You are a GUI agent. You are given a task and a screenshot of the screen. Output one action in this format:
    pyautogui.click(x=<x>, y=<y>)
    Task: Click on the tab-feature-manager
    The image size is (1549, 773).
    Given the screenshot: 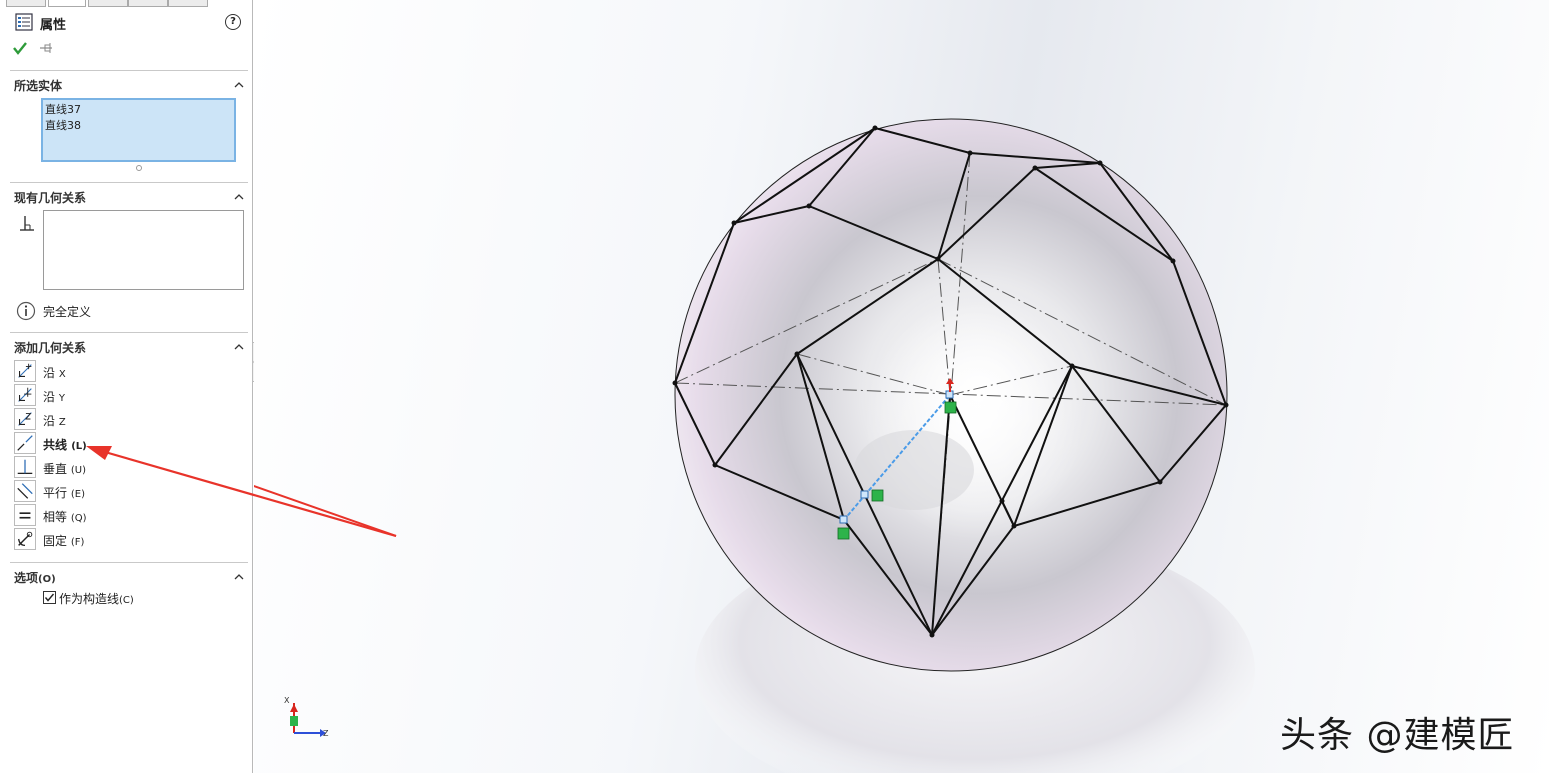 What is the action you would take?
    pyautogui.click(x=26, y=3)
    